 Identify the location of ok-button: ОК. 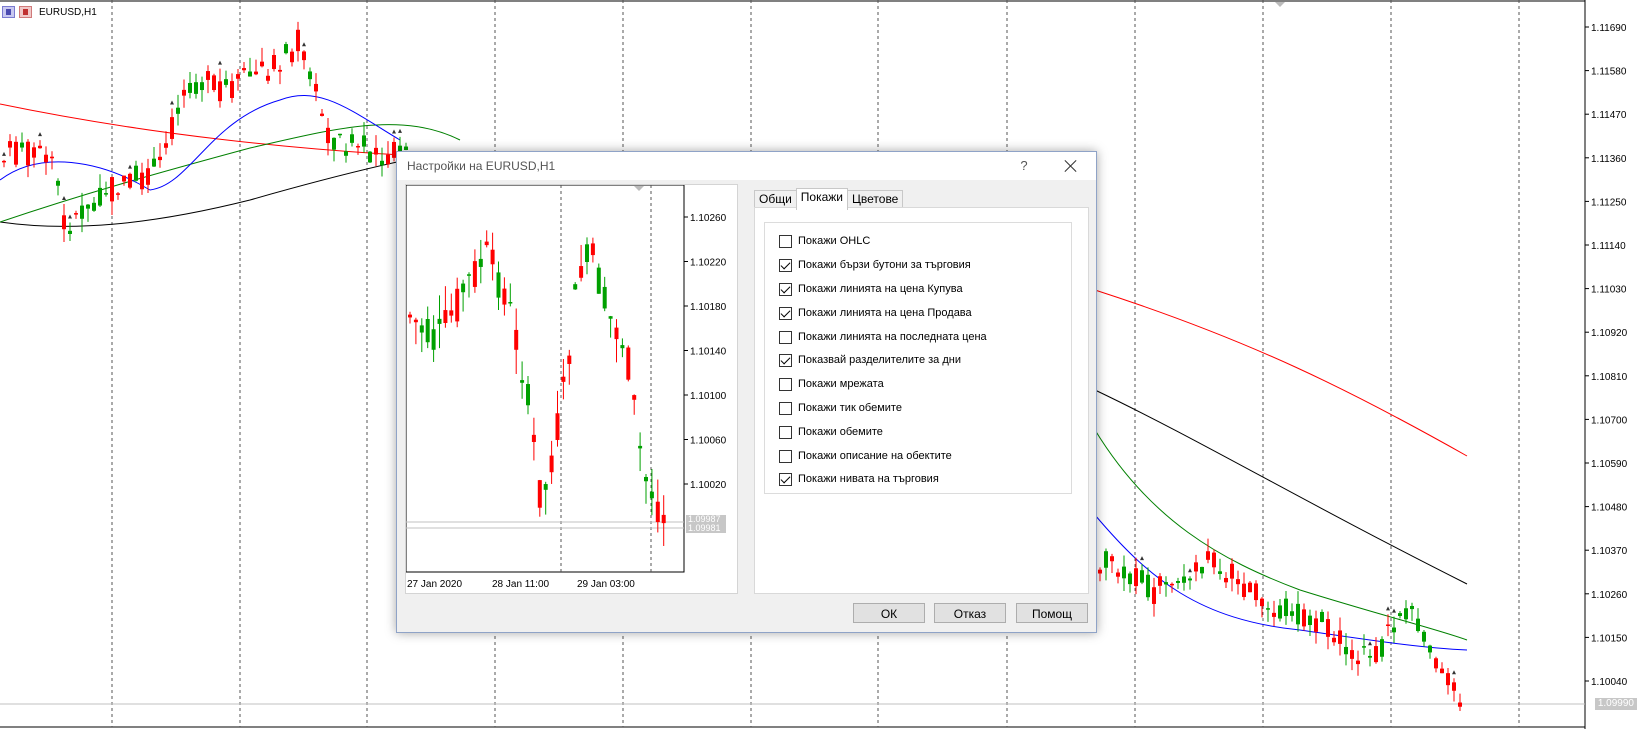
(889, 613).